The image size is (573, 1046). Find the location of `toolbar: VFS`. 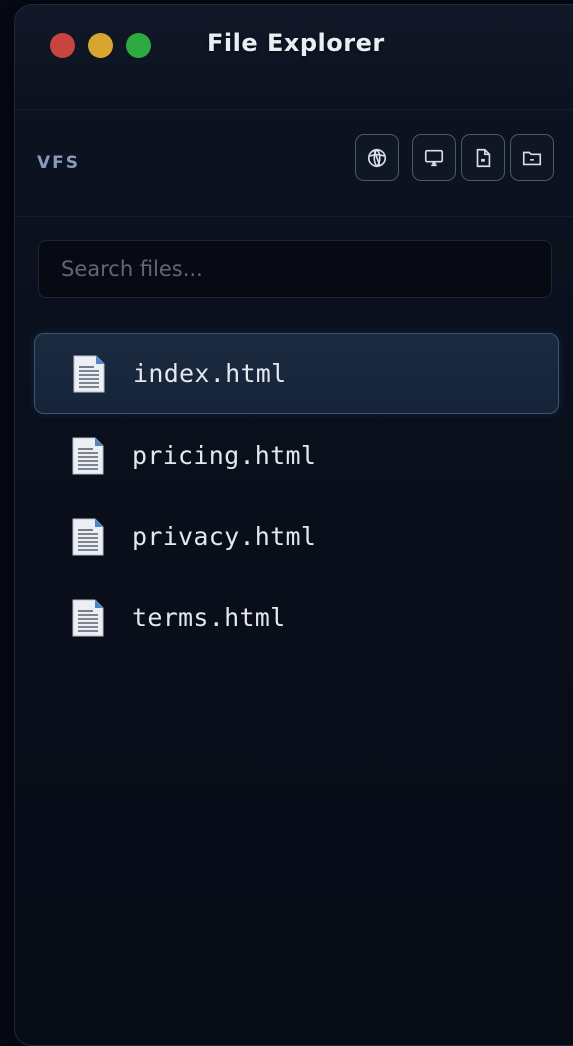

toolbar: VFS is located at coordinates (294, 163).